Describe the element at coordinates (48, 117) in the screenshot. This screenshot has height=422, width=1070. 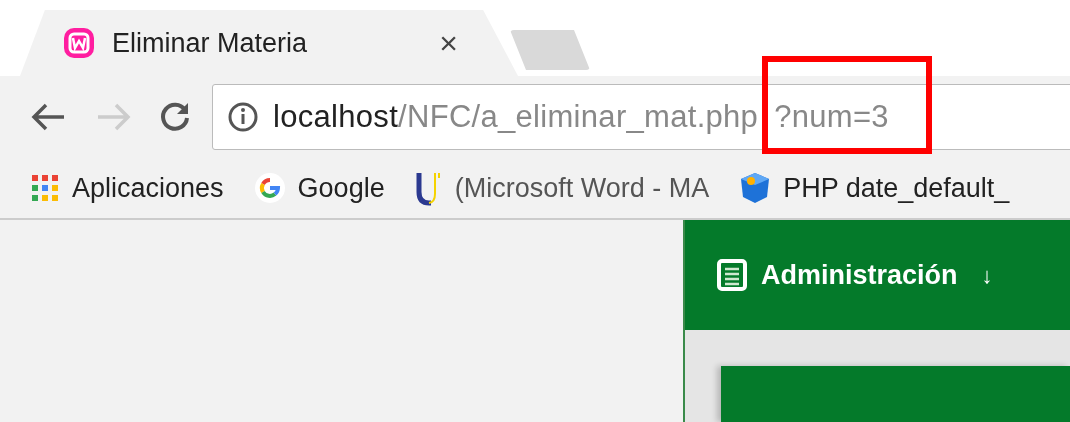
I see `back-arrow-icon` at that location.